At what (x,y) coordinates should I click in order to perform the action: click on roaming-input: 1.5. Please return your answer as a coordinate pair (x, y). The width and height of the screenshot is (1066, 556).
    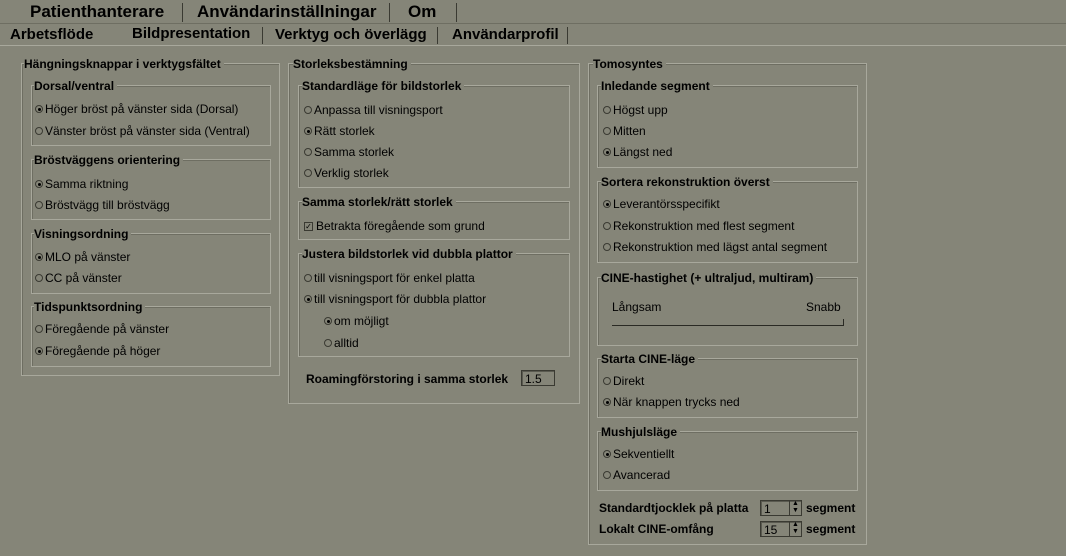
    Looking at the image, I should click on (538, 378).